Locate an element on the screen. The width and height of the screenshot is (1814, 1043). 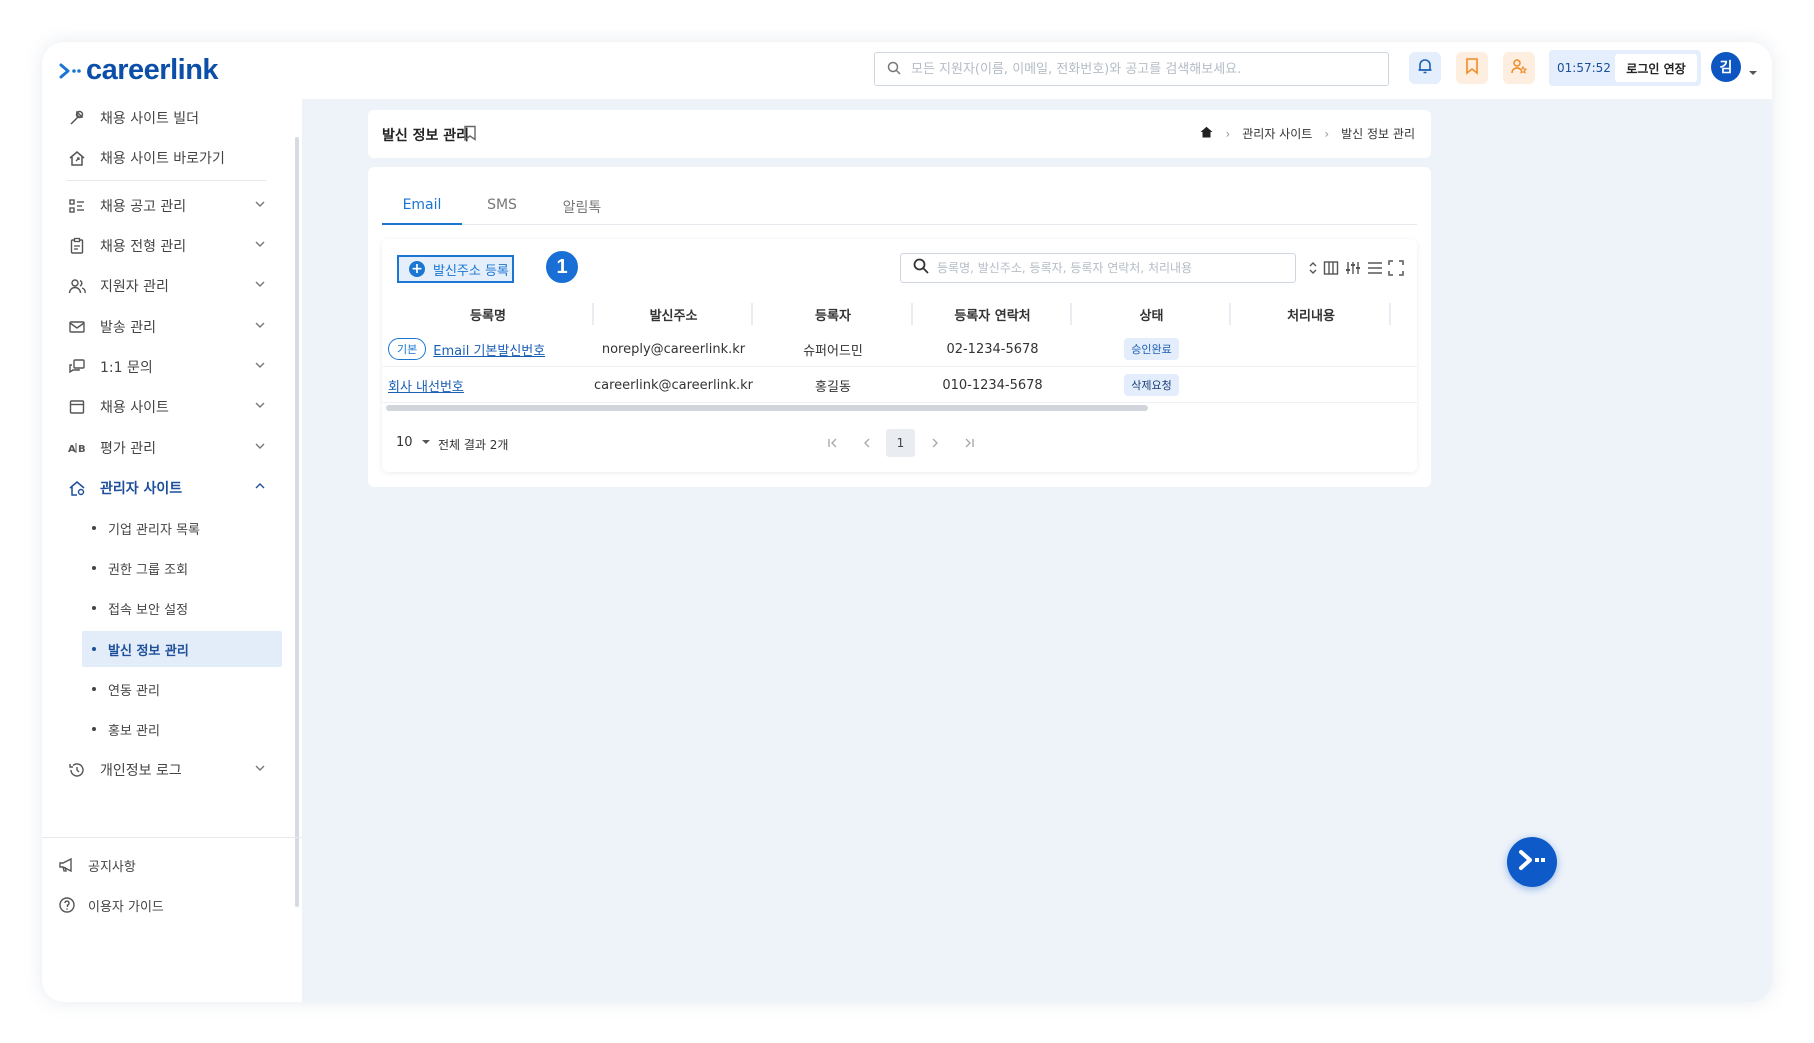
column-header: 등록자 연락처 is located at coordinates (992, 314).